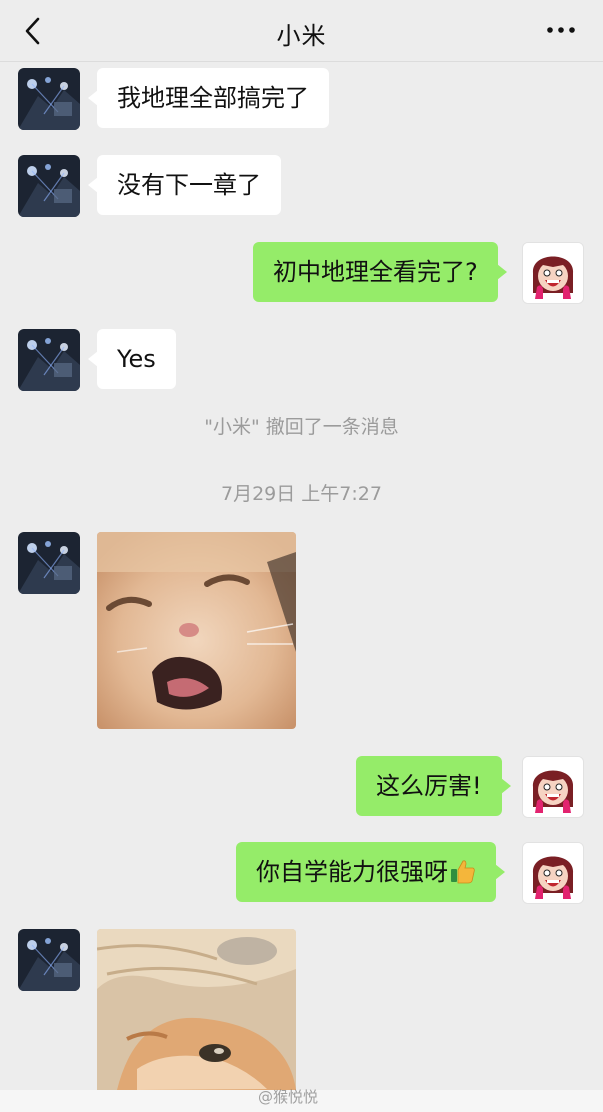 The height and width of the screenshot is (1112, 603). What do you see at coordinates (301, 494) in the screenshot?
I see `message-timestamp: 7月29日 上午7:27` at bounding box center [301, 494].